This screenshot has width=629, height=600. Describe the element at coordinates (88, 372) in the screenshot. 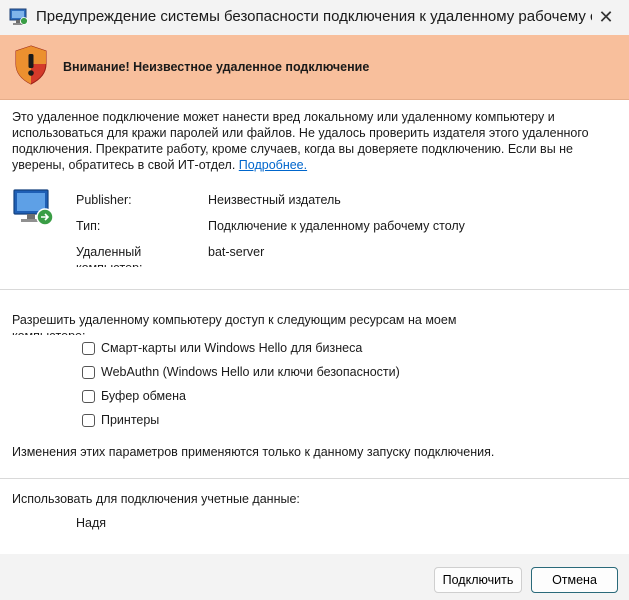

I see `webauthn-checkbox` at that location.